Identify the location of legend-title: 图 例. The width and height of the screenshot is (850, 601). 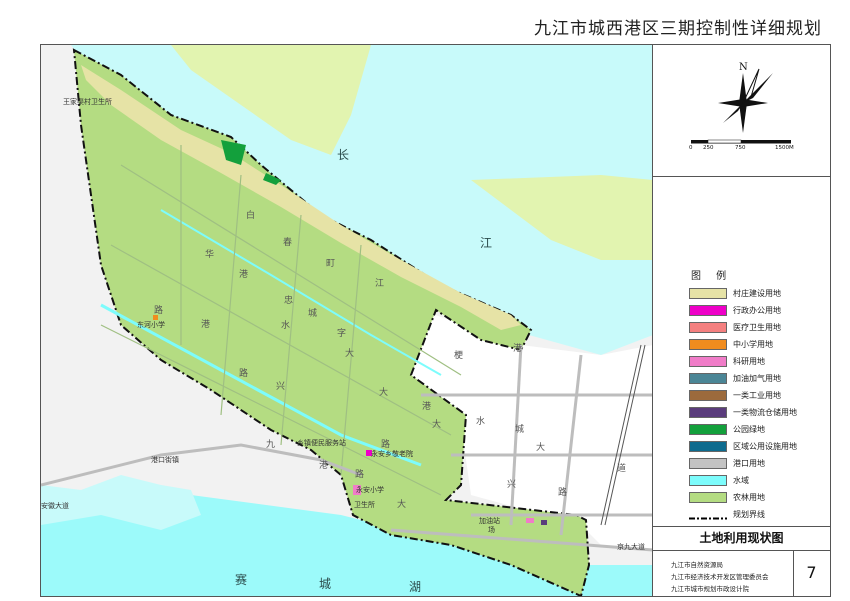
(712, 276).